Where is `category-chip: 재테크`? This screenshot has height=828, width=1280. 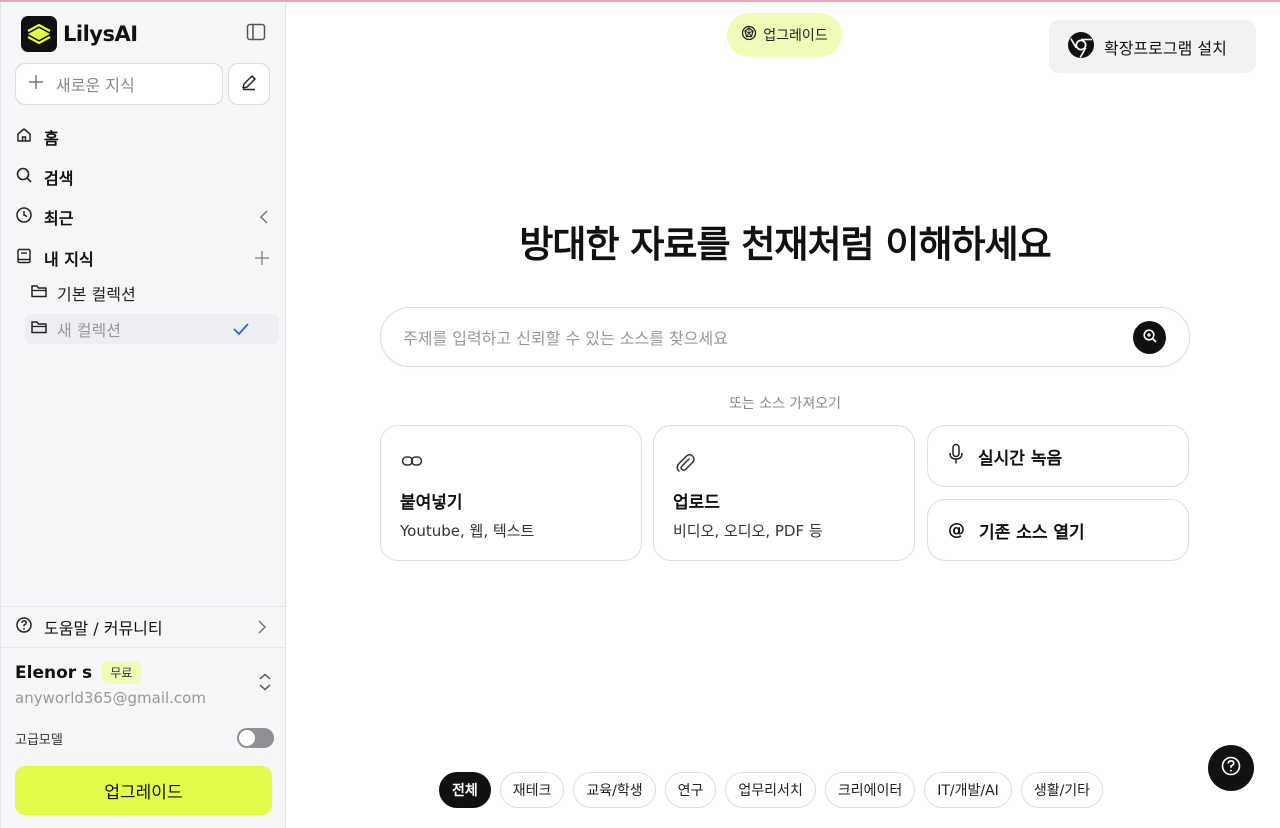
category-chip: 재테크 is located at coordinates (532, 790).